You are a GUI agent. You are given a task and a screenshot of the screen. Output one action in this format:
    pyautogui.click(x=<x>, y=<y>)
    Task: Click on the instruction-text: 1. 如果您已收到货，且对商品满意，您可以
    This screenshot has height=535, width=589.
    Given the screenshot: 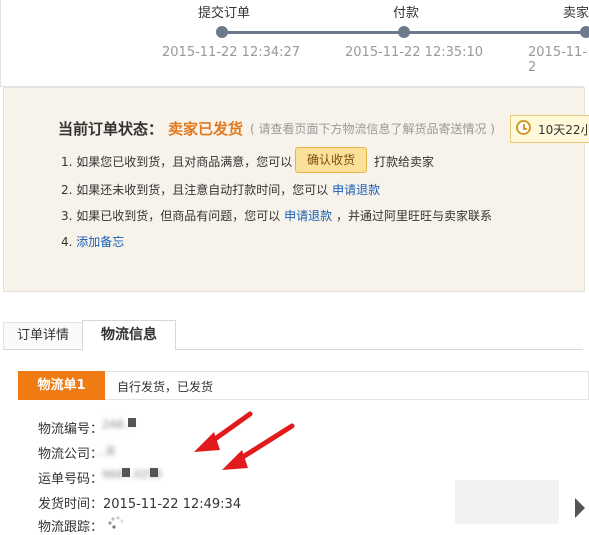 What is the action you would take?
    pyautogui.click(x=177, y=162)
    